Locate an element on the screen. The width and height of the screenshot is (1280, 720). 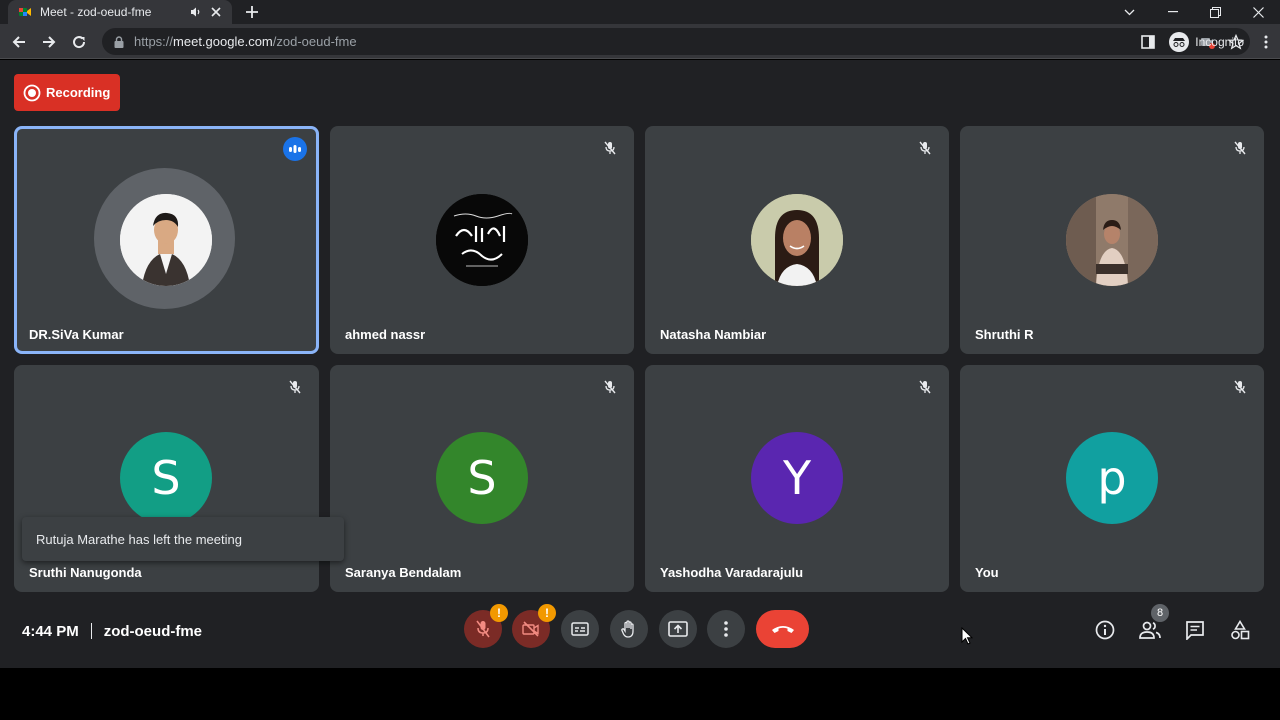
participant-tile: ahmed nassr is located at coordinates (482, 240).